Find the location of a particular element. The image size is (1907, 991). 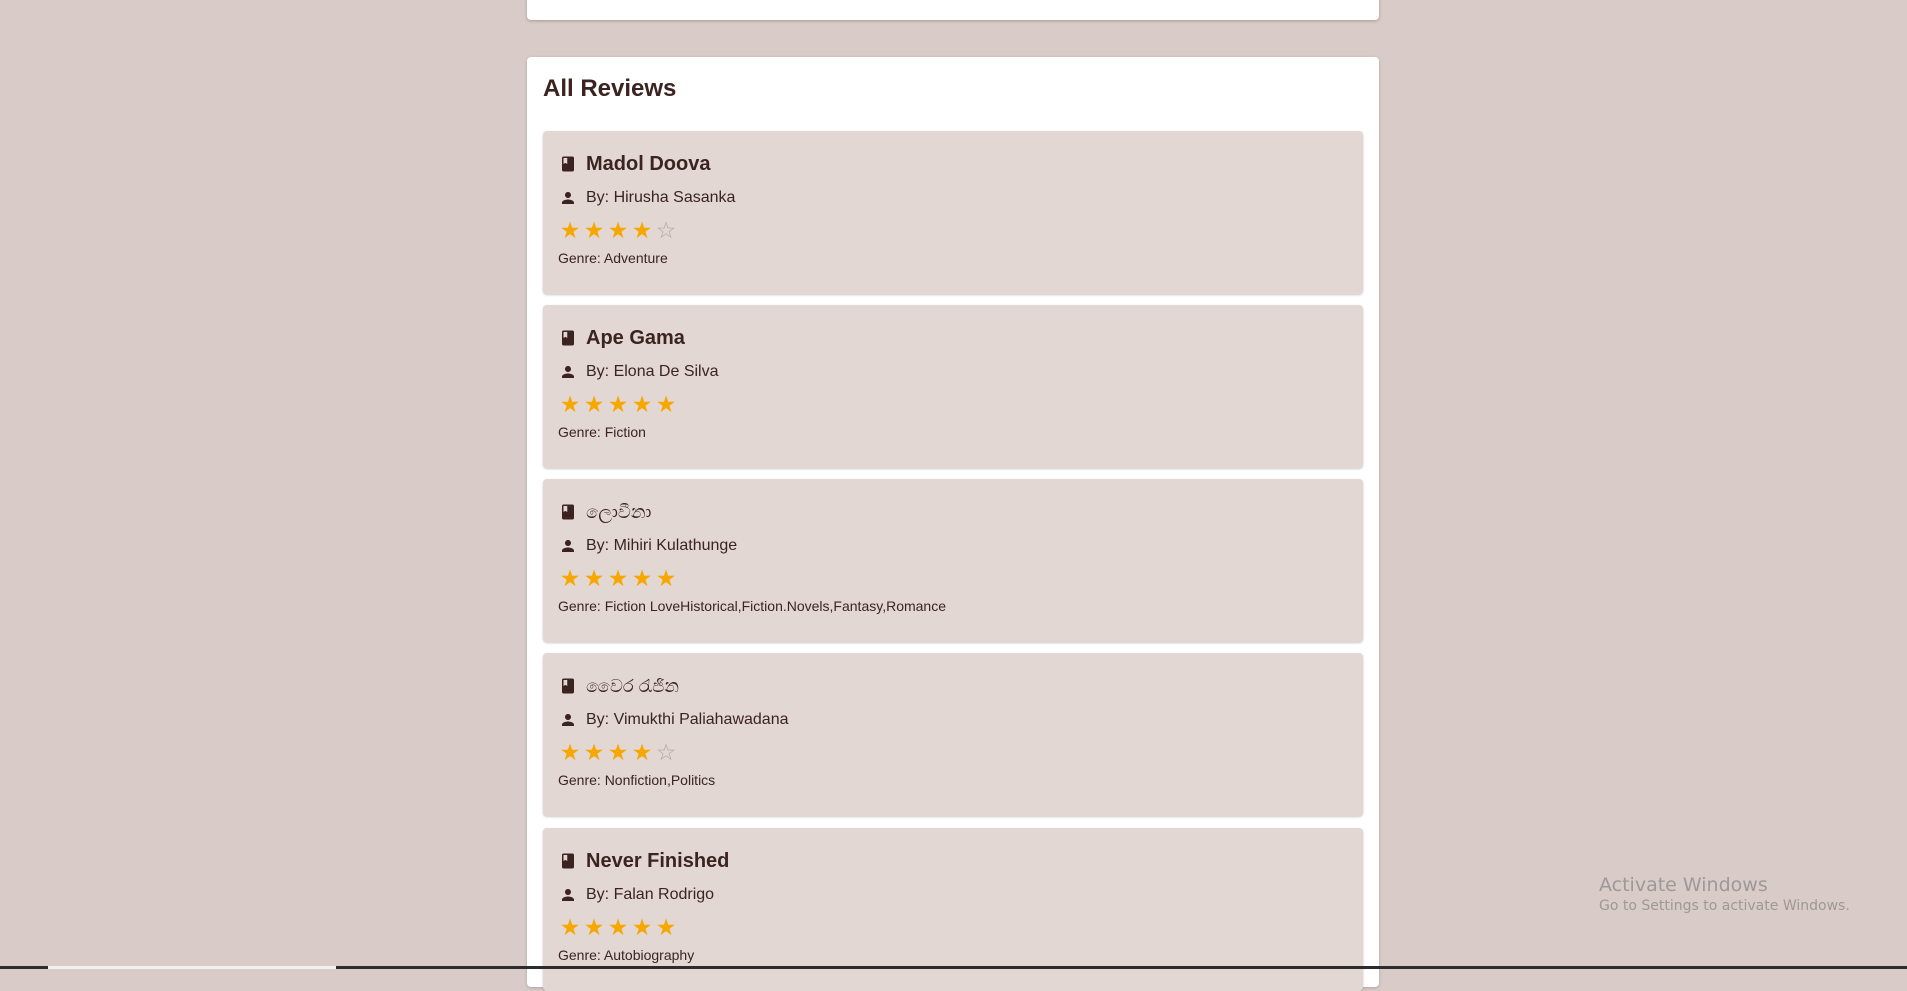

author-name: By: Vimukthi Paliahawadana is located at coordinates (687, 719).